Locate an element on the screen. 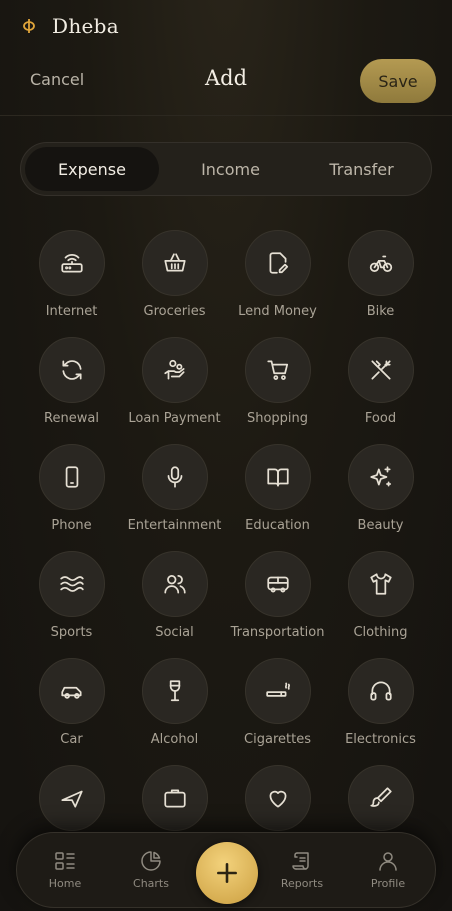  category-alcohol: Alcohol is located at coordinates (174, 703).